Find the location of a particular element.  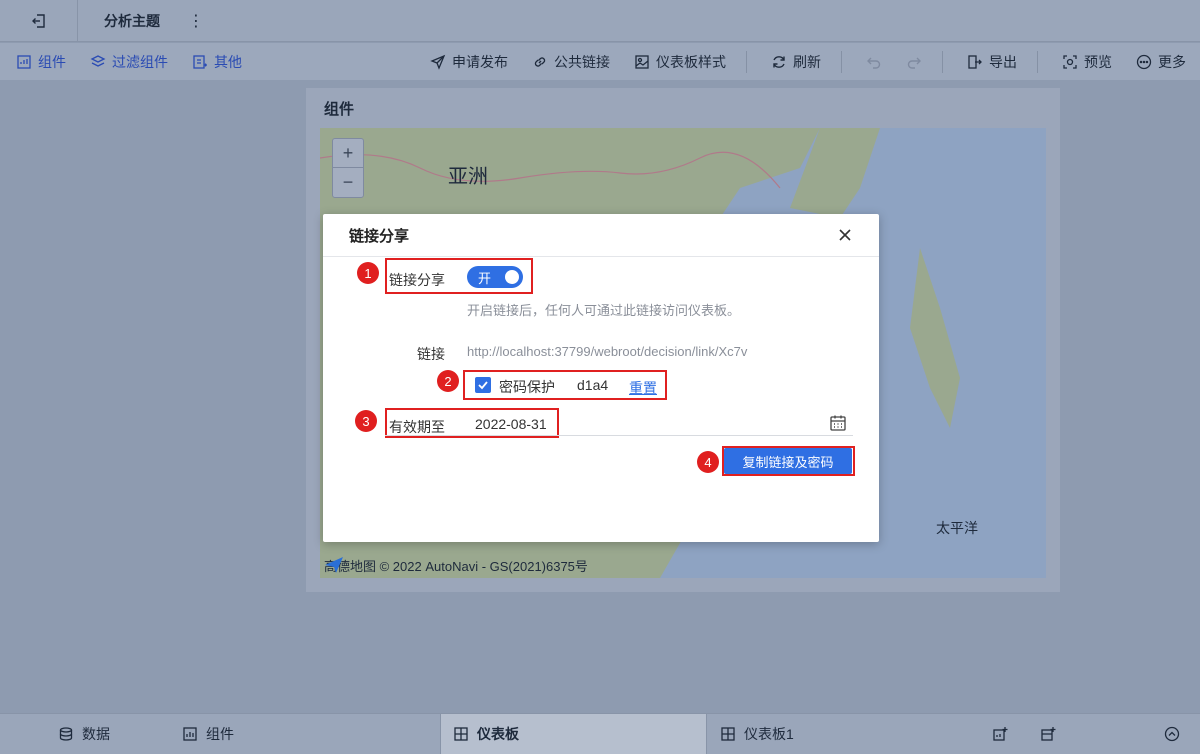

dialog-title: 链接分享 is located at coordinates (379, 236).